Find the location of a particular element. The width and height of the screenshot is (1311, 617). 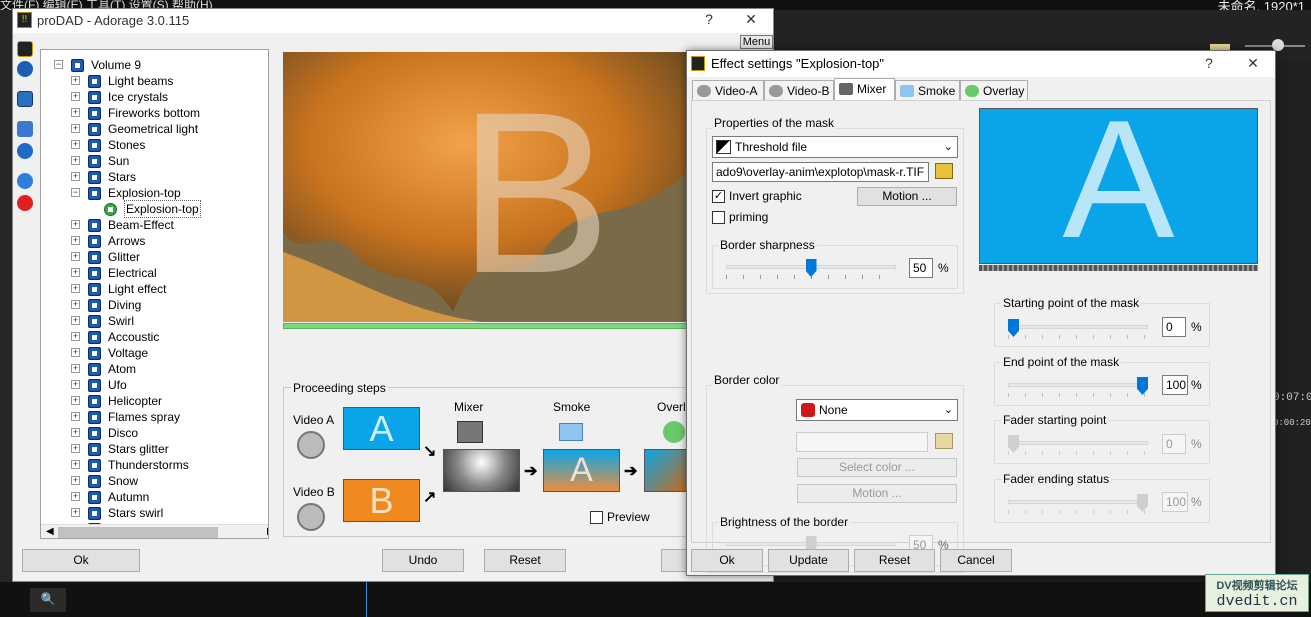

tree-item-label: Stones is located at coordinates (127, 145).